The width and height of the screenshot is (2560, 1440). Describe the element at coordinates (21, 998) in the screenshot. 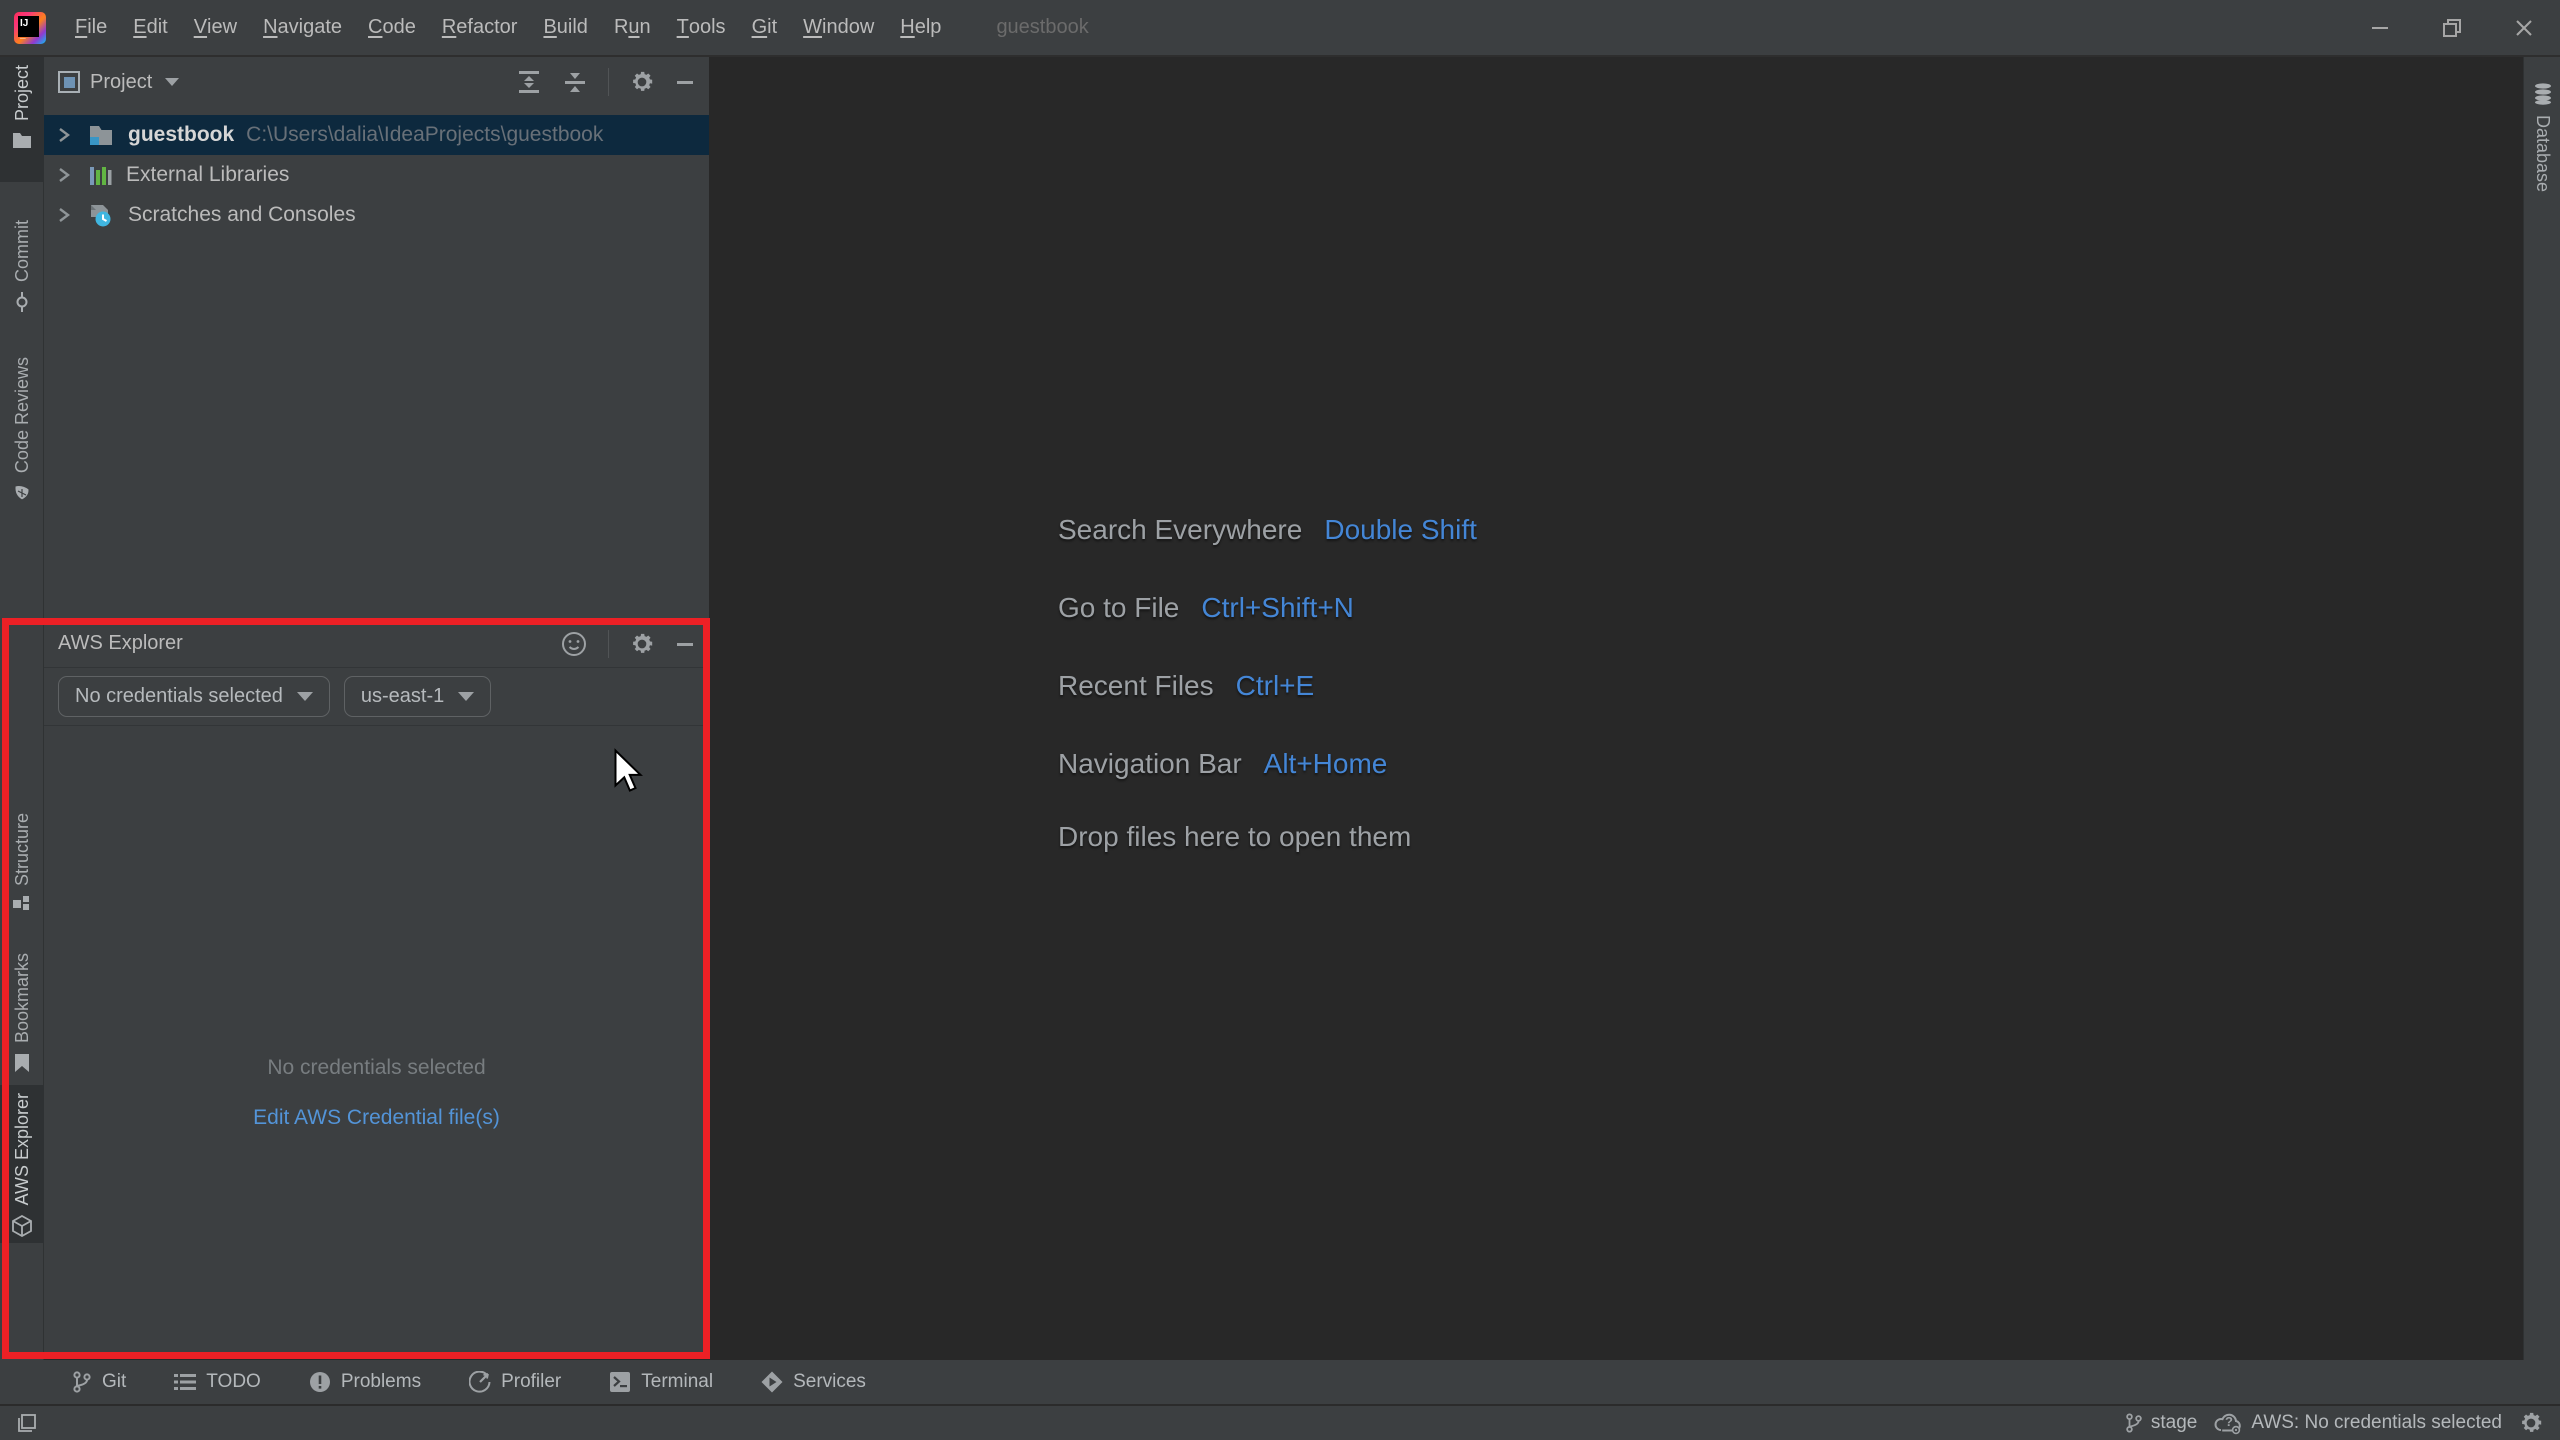

I see `stripe-tab-label: Bookmarks` at that location.